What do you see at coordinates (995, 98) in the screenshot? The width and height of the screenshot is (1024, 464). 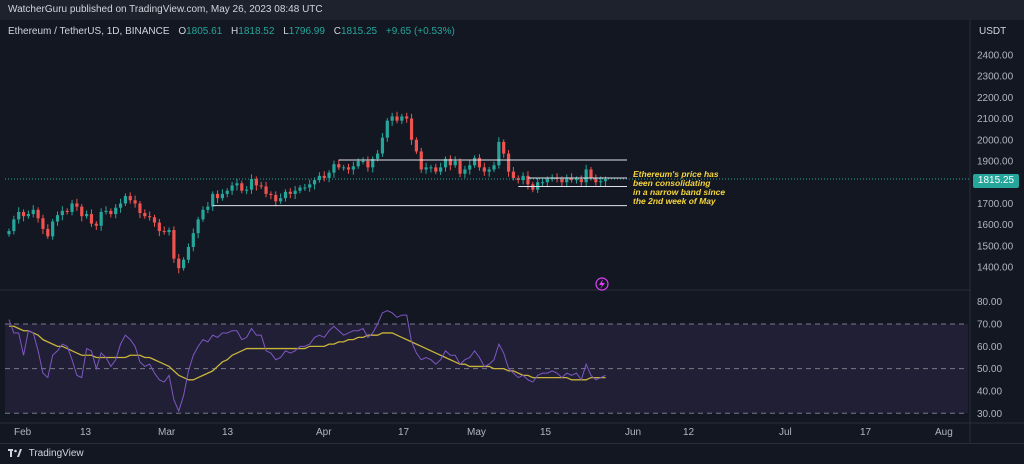 I see `price-tick-label: 2200.00` at bounding box center [995, 98].